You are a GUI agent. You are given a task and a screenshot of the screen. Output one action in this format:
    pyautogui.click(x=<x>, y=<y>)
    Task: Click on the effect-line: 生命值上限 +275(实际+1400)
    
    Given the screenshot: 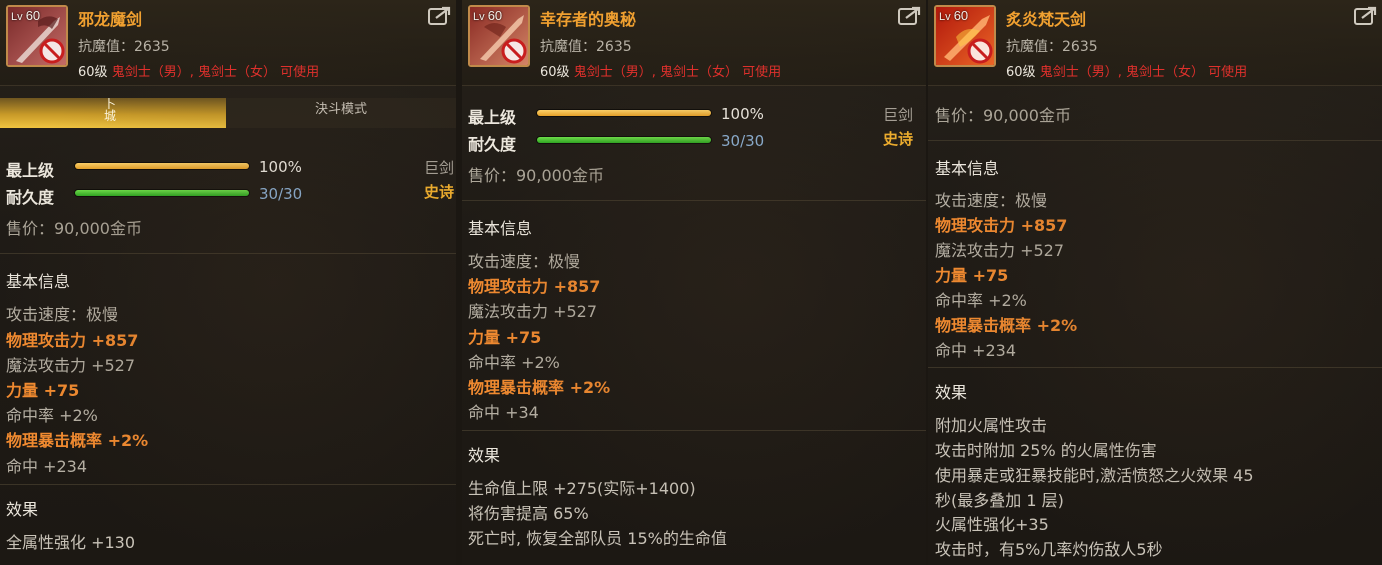 What is the action you would take?
    pyautogui.click(x=582, y=488)
    